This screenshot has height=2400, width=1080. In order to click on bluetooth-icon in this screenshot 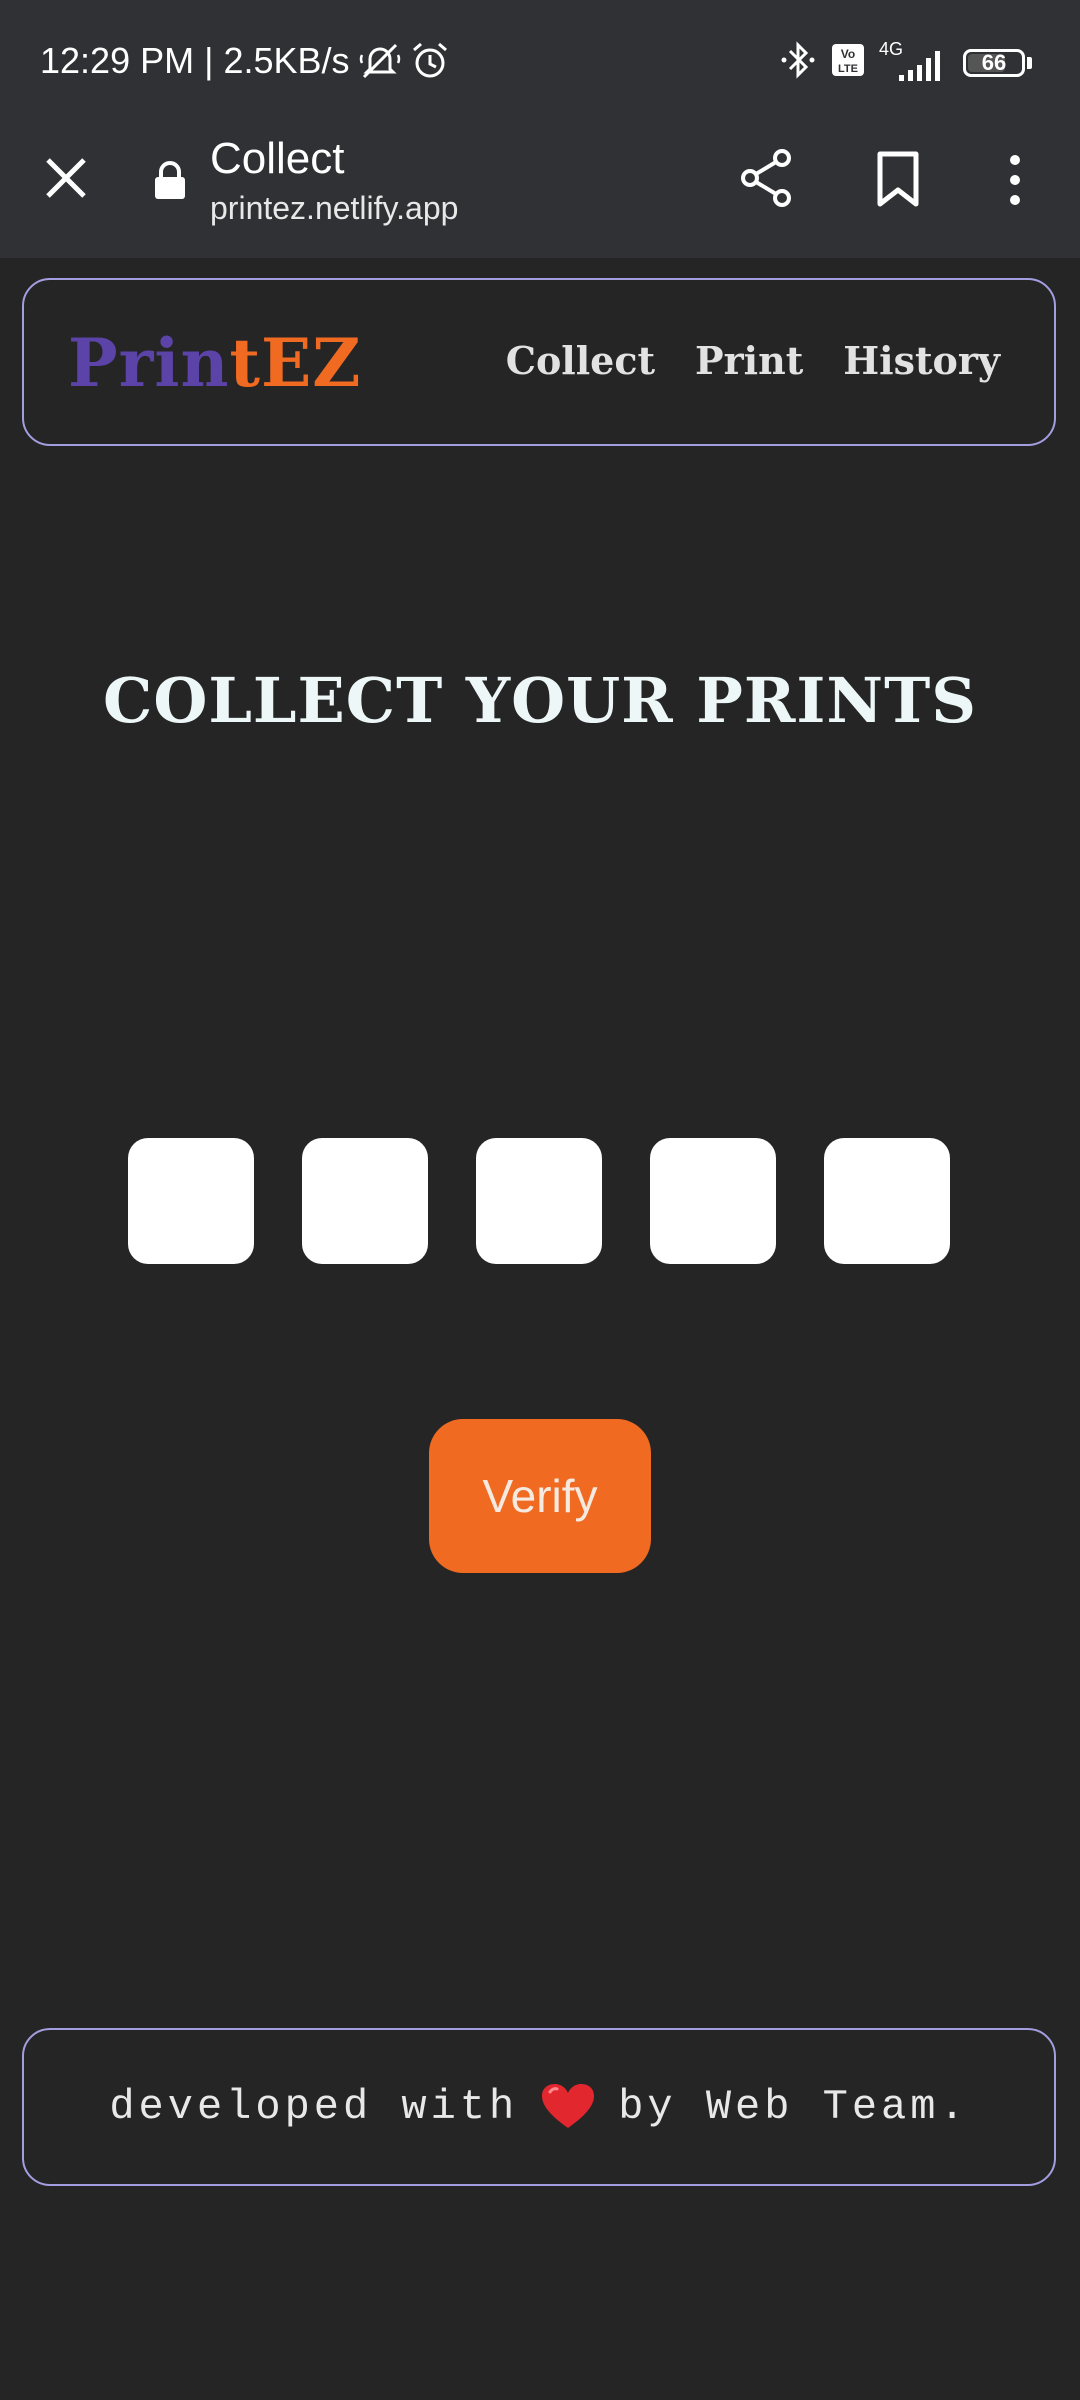, I will do `click(798, 62)`.